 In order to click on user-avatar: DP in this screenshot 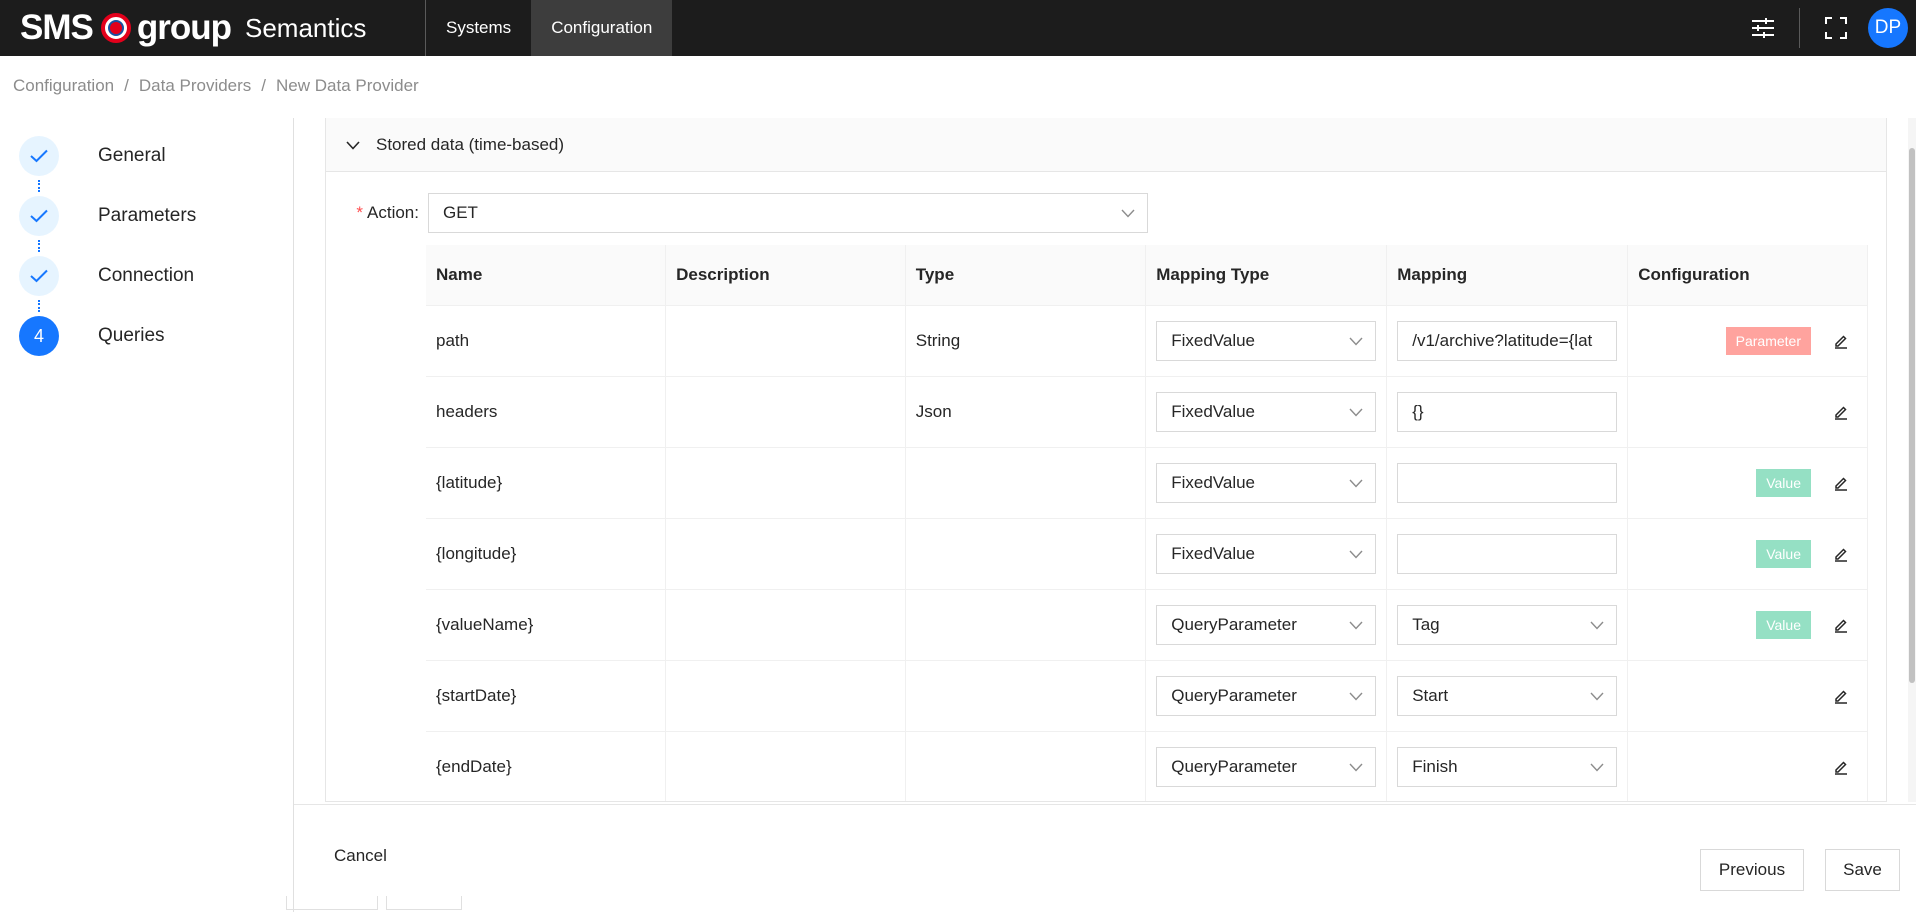, I will do `click(1888, 28)`.